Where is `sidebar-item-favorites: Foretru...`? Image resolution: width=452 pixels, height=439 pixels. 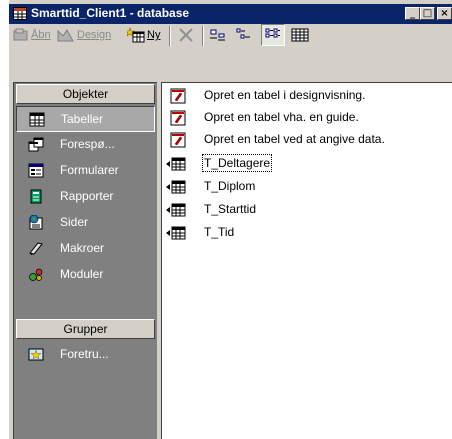 sidebar-item-favorites: Foretru... is located at coordinates (85, 355).